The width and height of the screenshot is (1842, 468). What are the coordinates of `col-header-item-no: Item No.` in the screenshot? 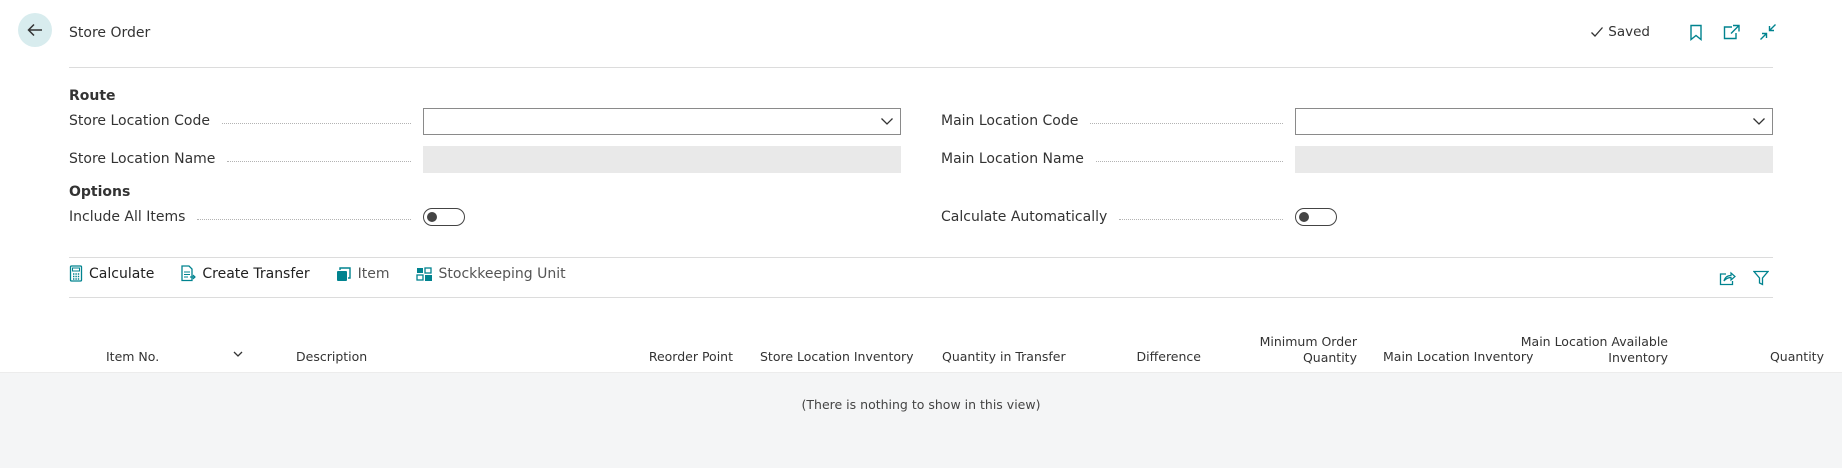 It's located at (132, 357).